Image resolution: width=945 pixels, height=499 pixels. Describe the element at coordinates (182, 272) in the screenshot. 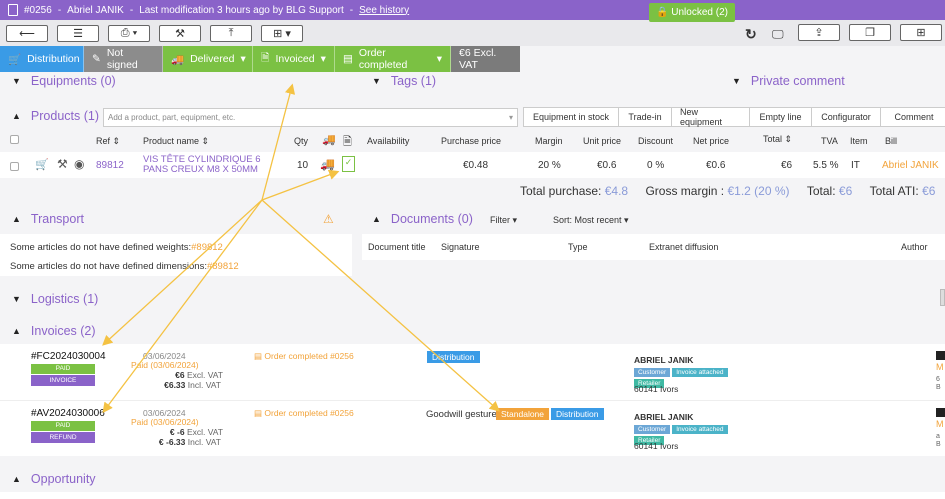

I see `arrow-to-invoice` at that location.